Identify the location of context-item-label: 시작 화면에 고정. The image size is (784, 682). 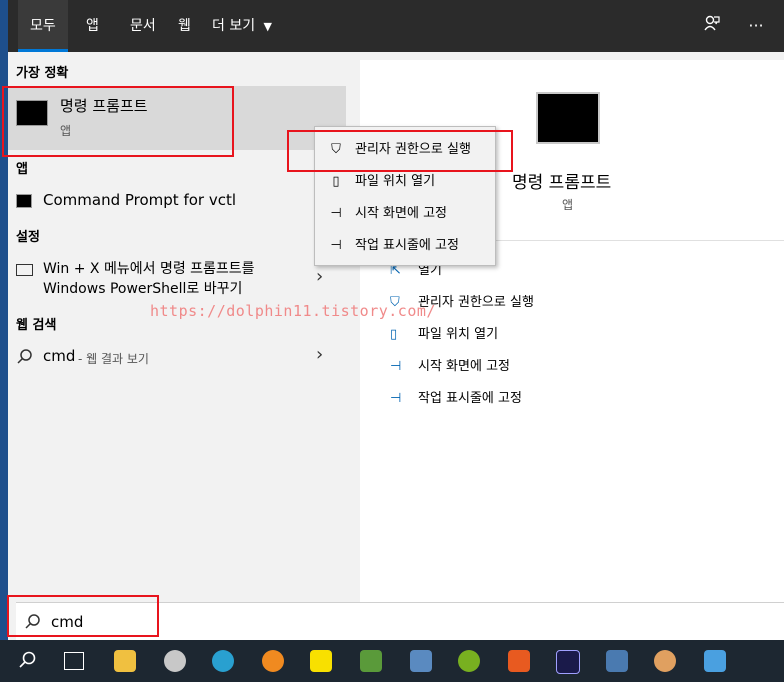
(401, 213).